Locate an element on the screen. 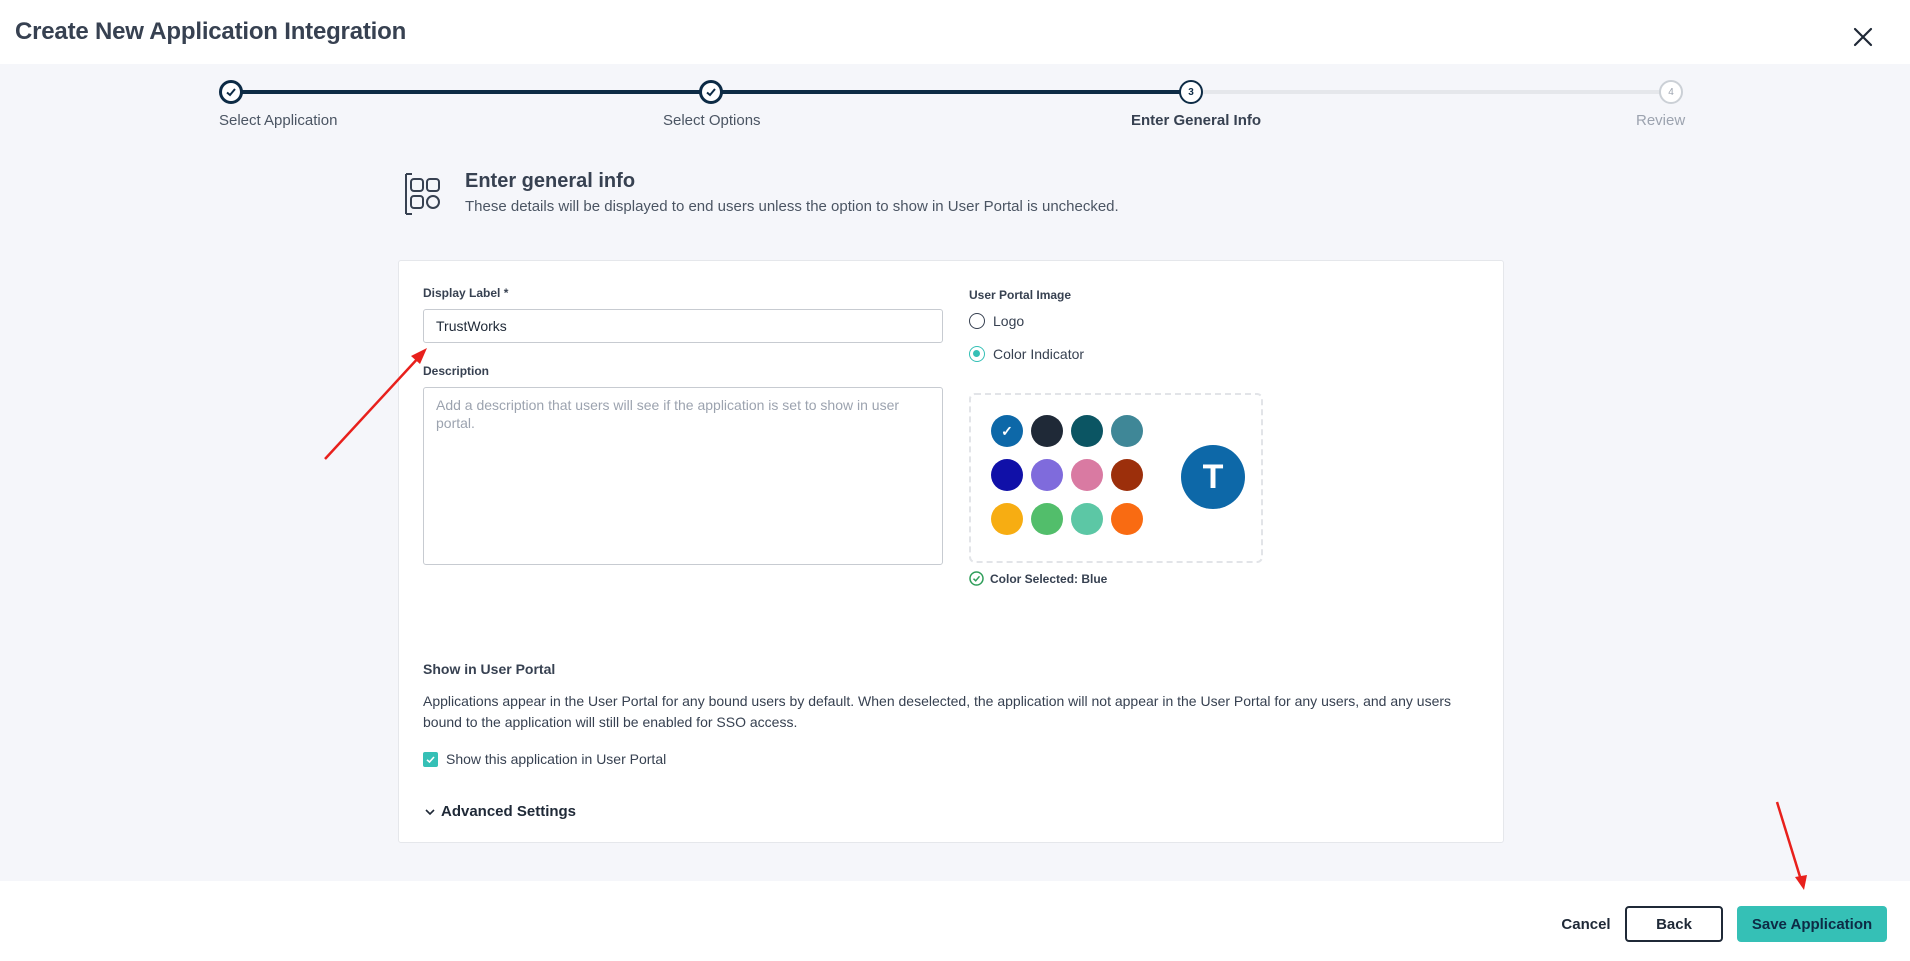 The image size is (1910, 961). color-selected-status: Color Selected: Blue is located at coordinates (1038, 578).